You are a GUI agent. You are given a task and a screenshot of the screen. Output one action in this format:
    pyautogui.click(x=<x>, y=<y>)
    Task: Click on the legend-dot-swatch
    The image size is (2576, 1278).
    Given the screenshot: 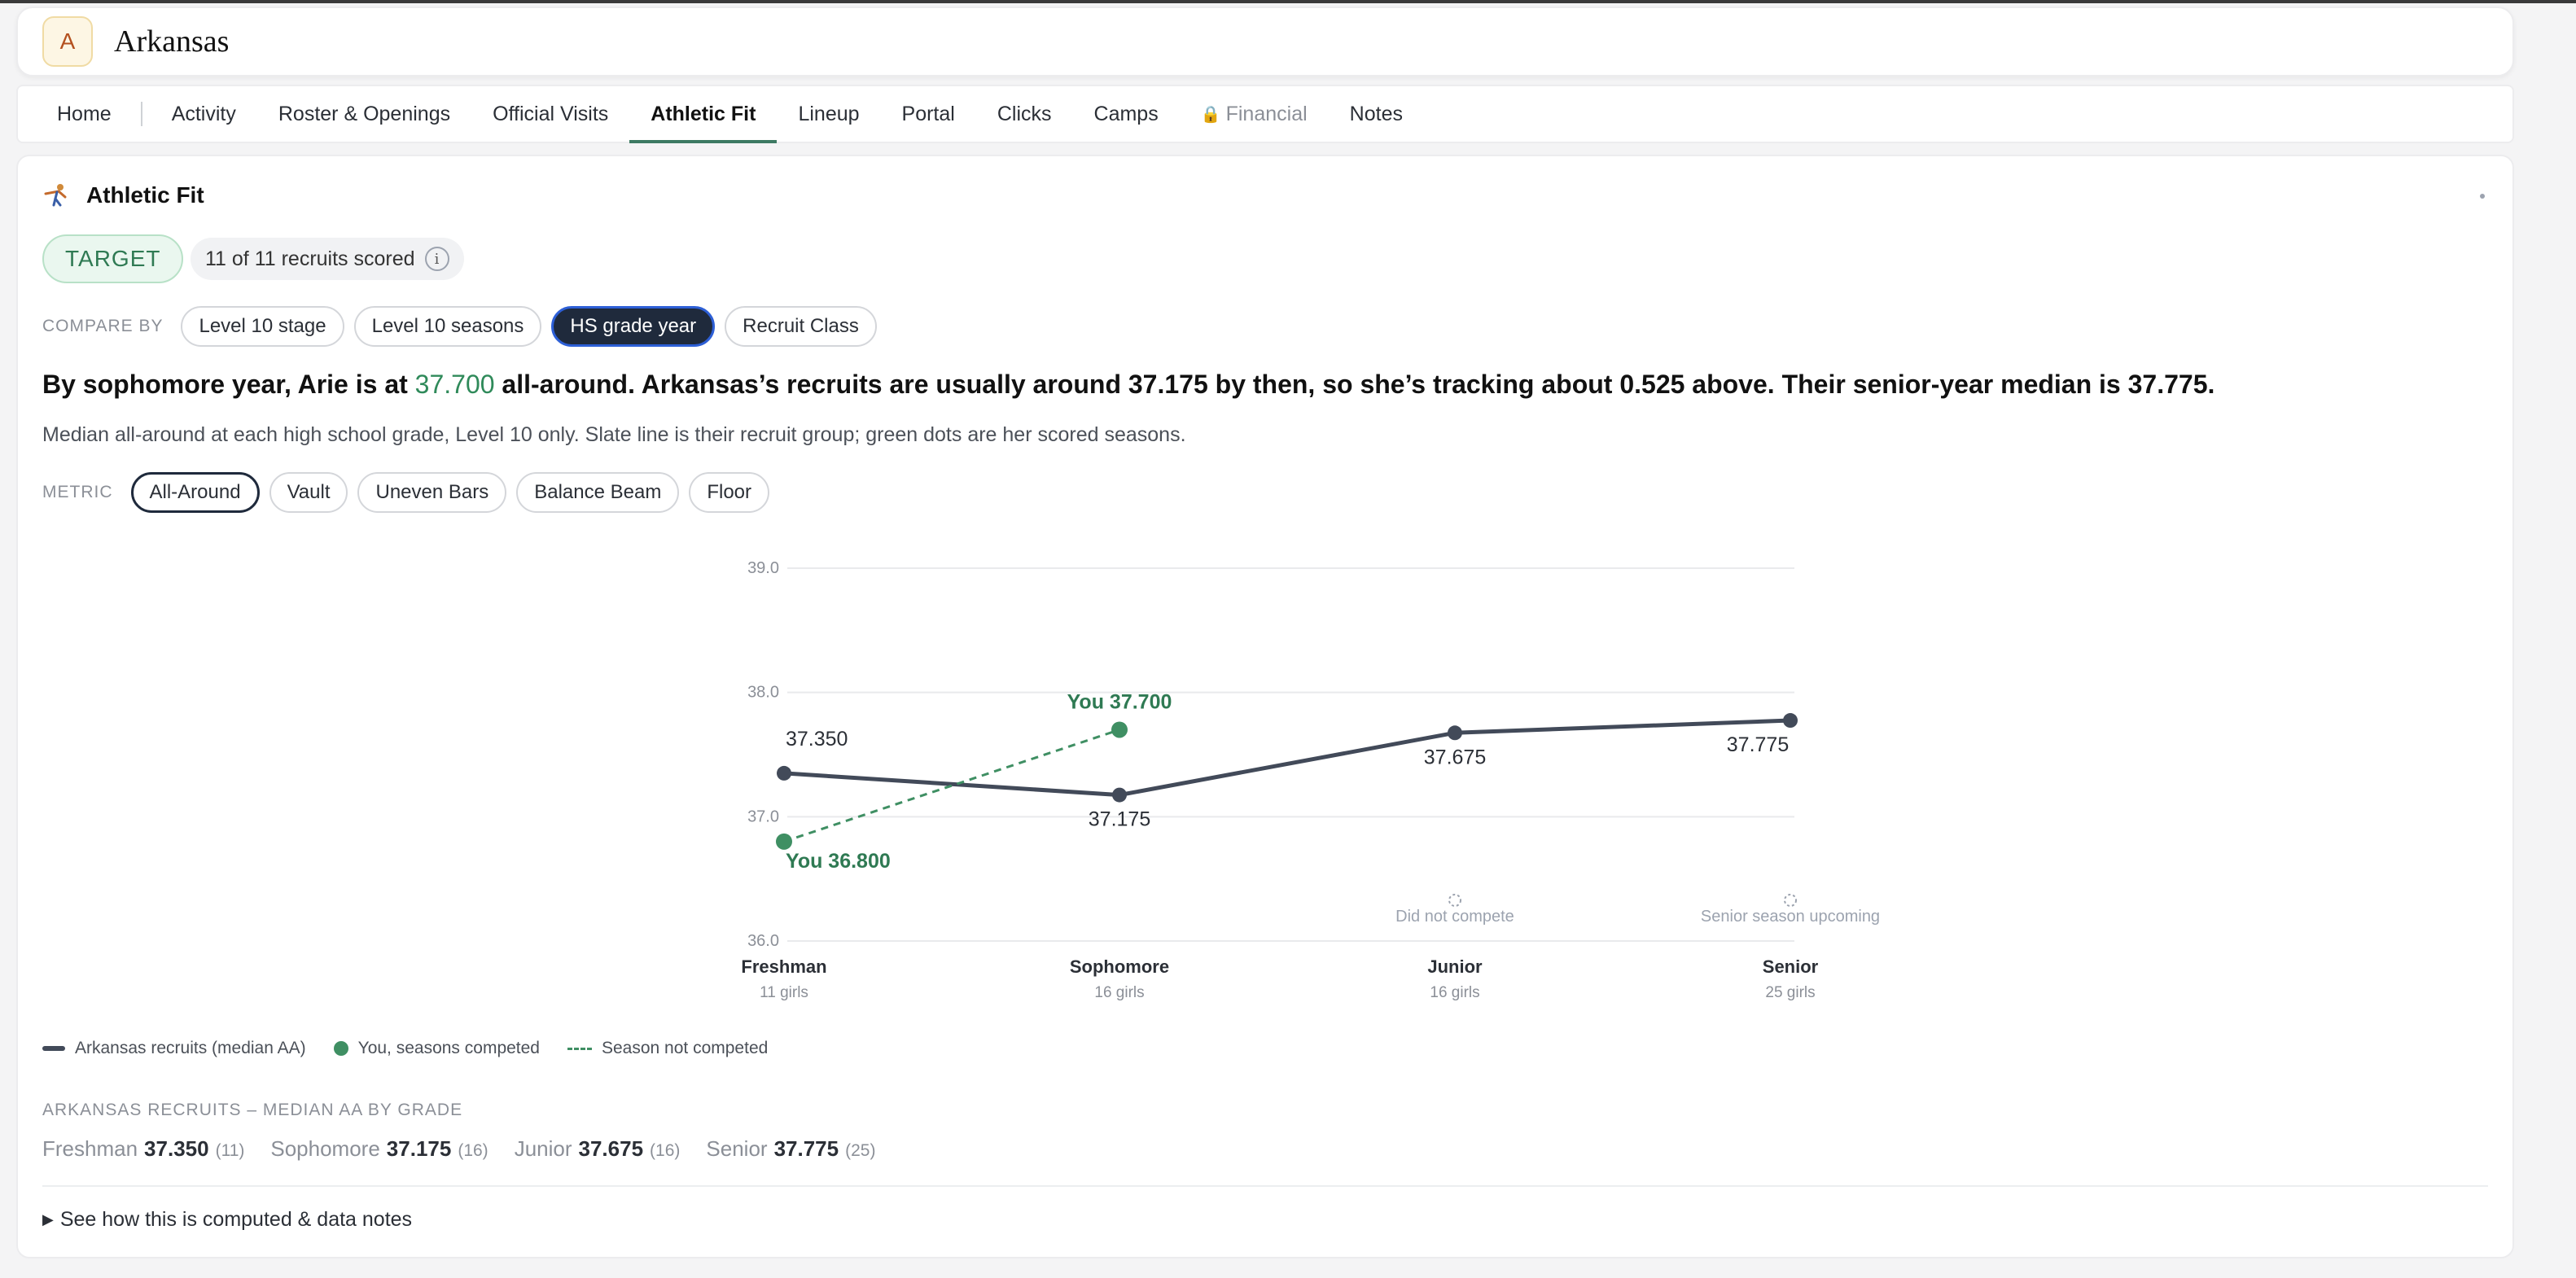 What is the action you would take?
    pyautogui.click(x=340, y=1048)
    